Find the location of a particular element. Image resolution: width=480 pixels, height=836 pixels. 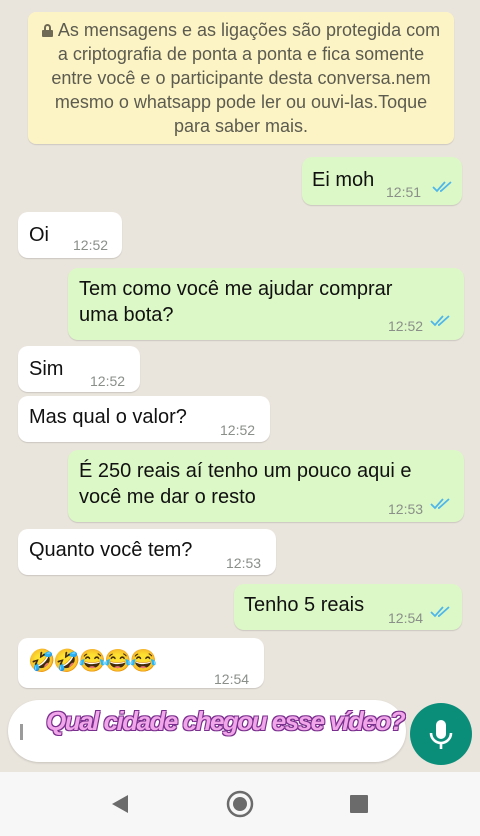

message-incoming: 🤣🤣😂😂😂 12:54 is located at coordinates (141, 663).